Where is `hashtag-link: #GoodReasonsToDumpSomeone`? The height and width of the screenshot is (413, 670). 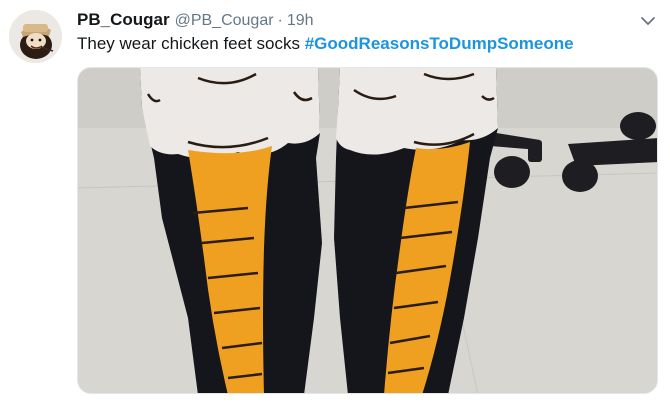 hashtag-link: #GoodReasonsToDumpSomeone is located at coordinates (439, 43).